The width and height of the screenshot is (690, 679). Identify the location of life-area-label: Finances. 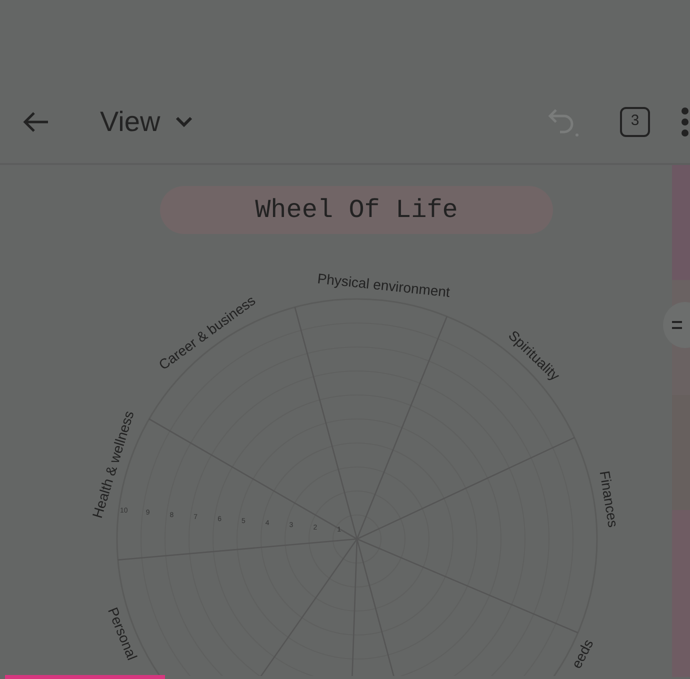
(609, 499).